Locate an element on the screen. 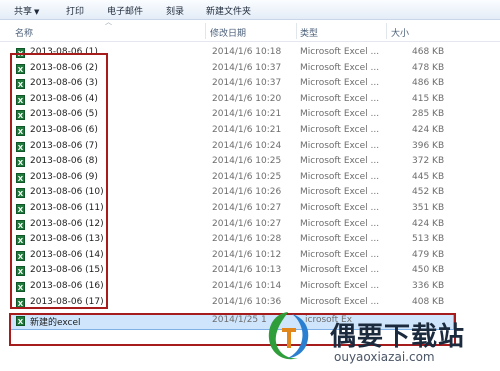 This screenshot has width=500, height=371. site-logo-icon is located at coordinates (288, 336).